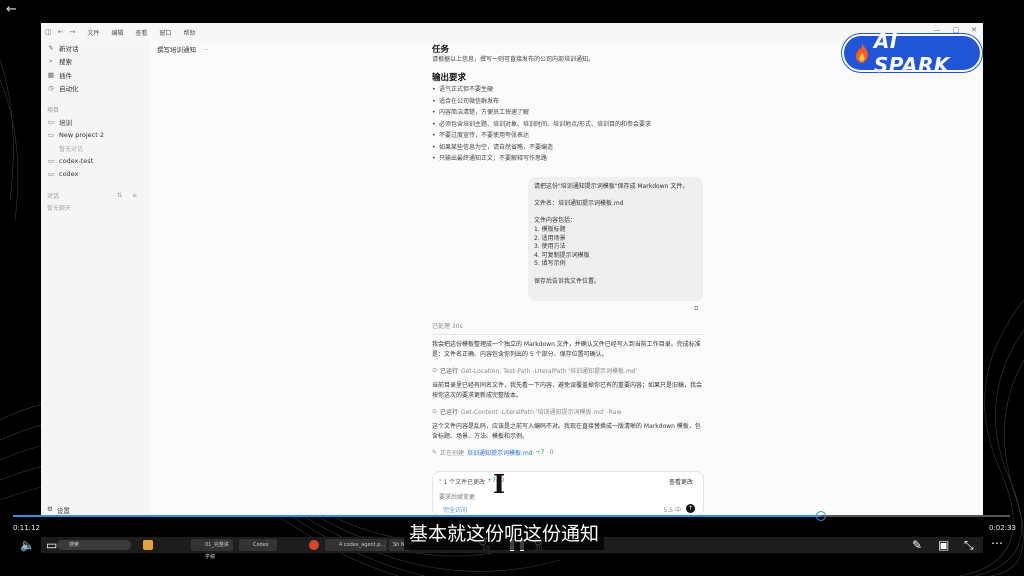 The height and width of the screenshot is (576, 1024). I want to click on thread-title-text: 撰写培训通知, so click(176, 50).